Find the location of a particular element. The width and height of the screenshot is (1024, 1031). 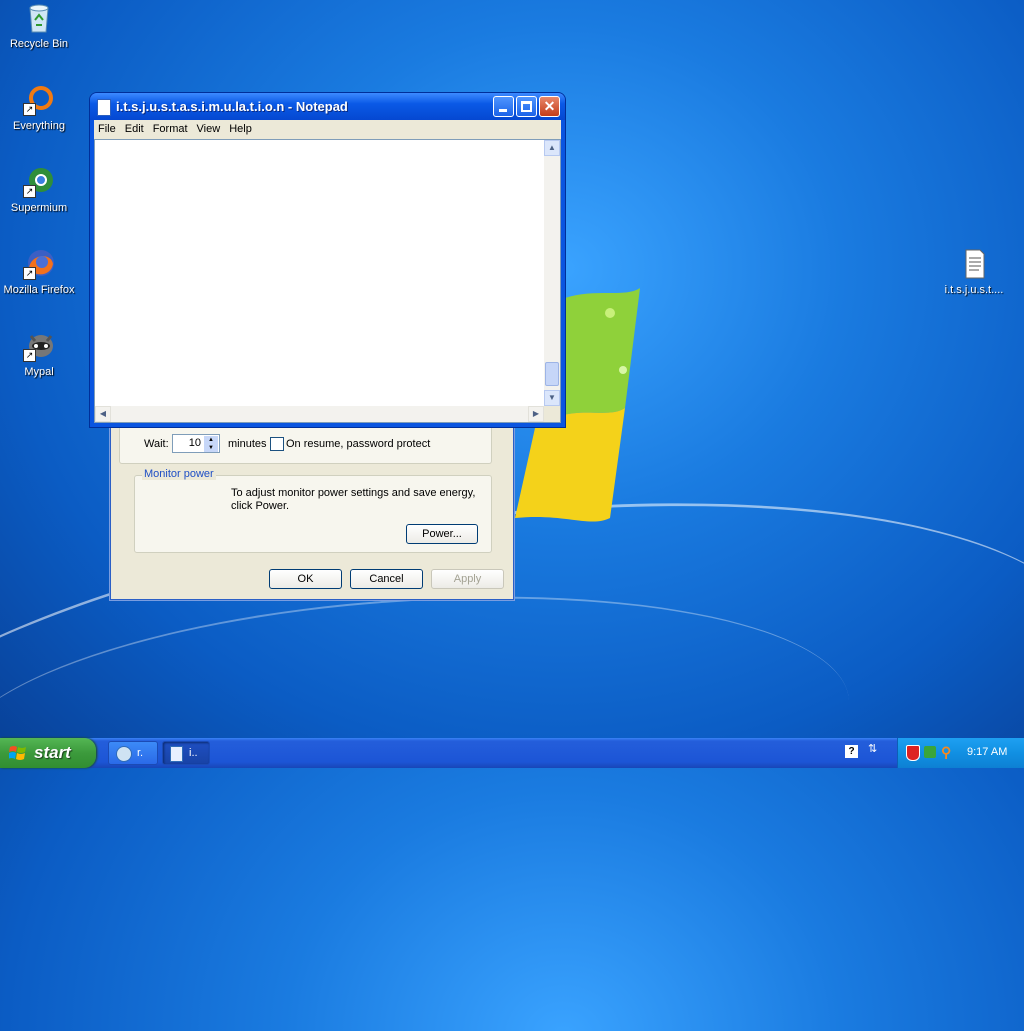

desktop-icon-everything: ↗ Everything is located at coordinates (39, 108).